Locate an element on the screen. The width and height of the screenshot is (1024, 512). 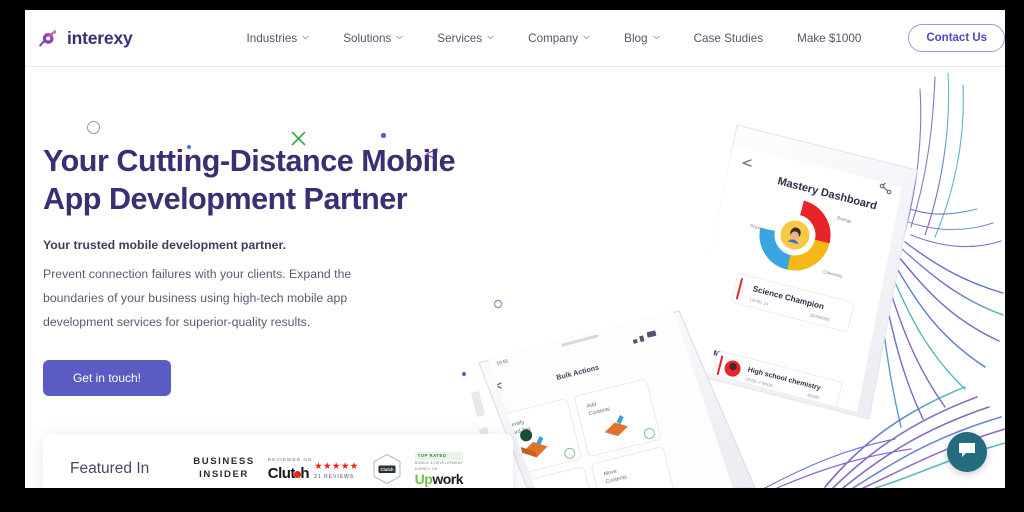
nav-item-solutions: Solutions is located at coordinates (373, 38).